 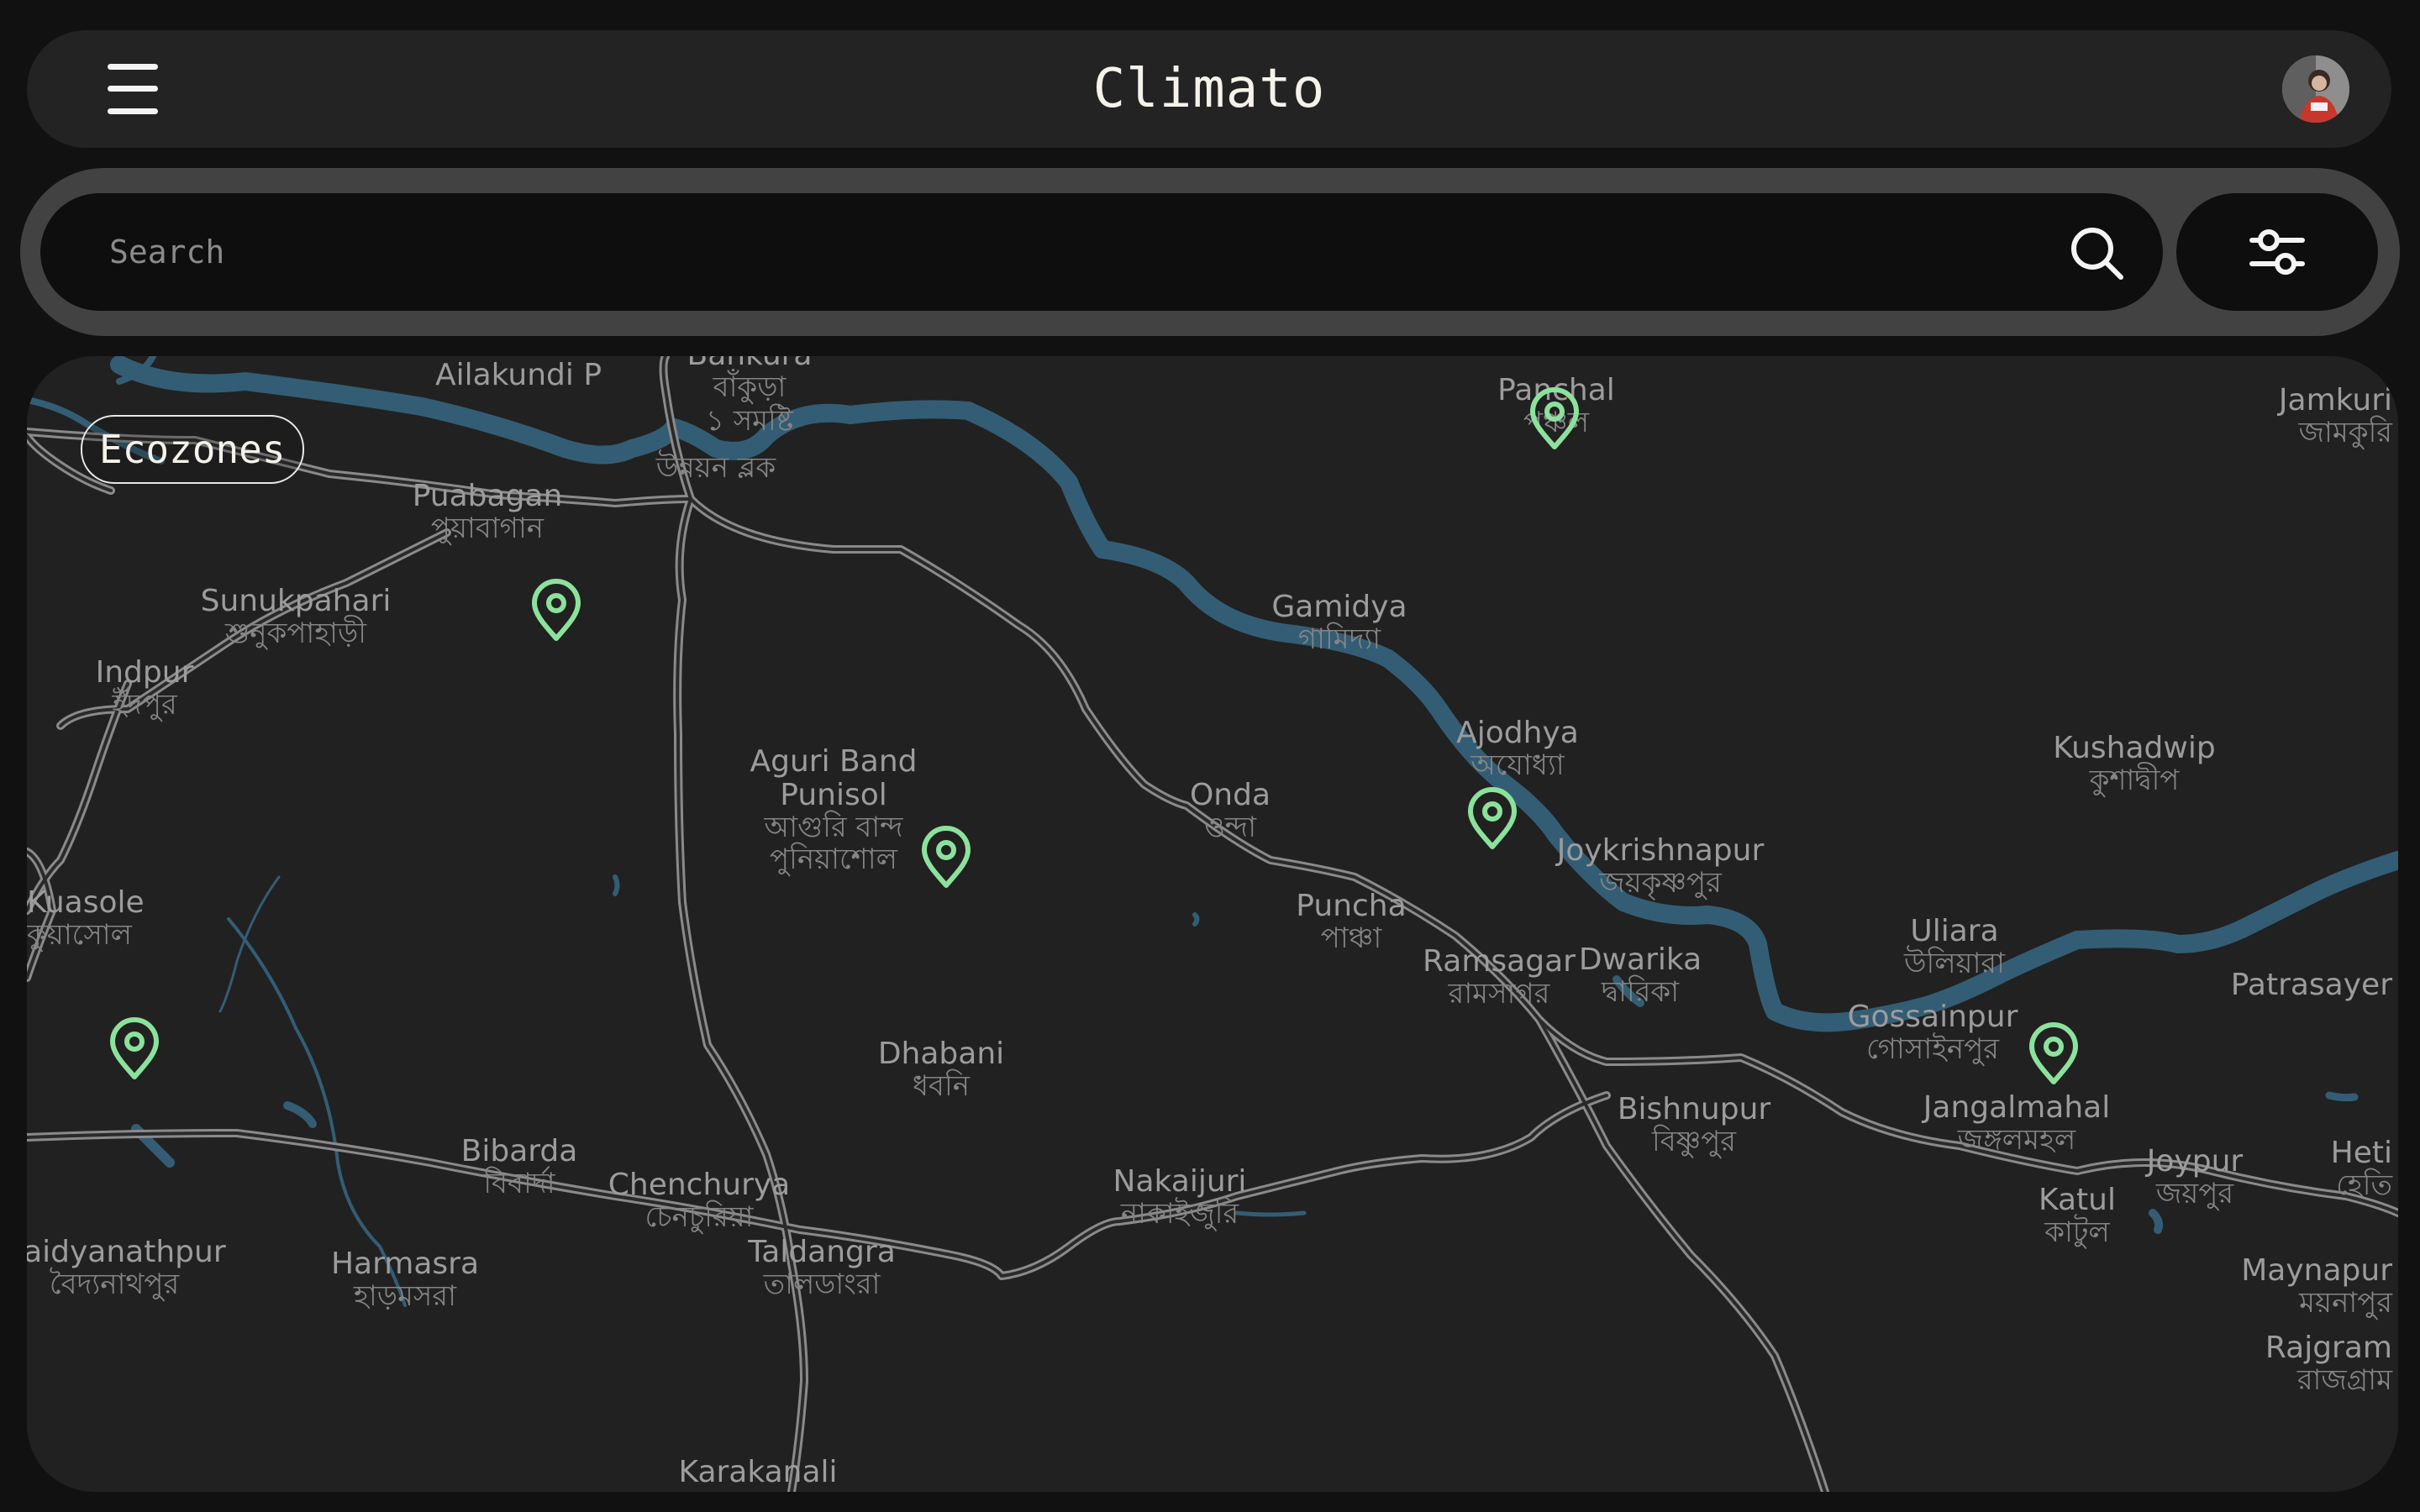 I want to click on avatar-image, so click(x=2315, y=89).